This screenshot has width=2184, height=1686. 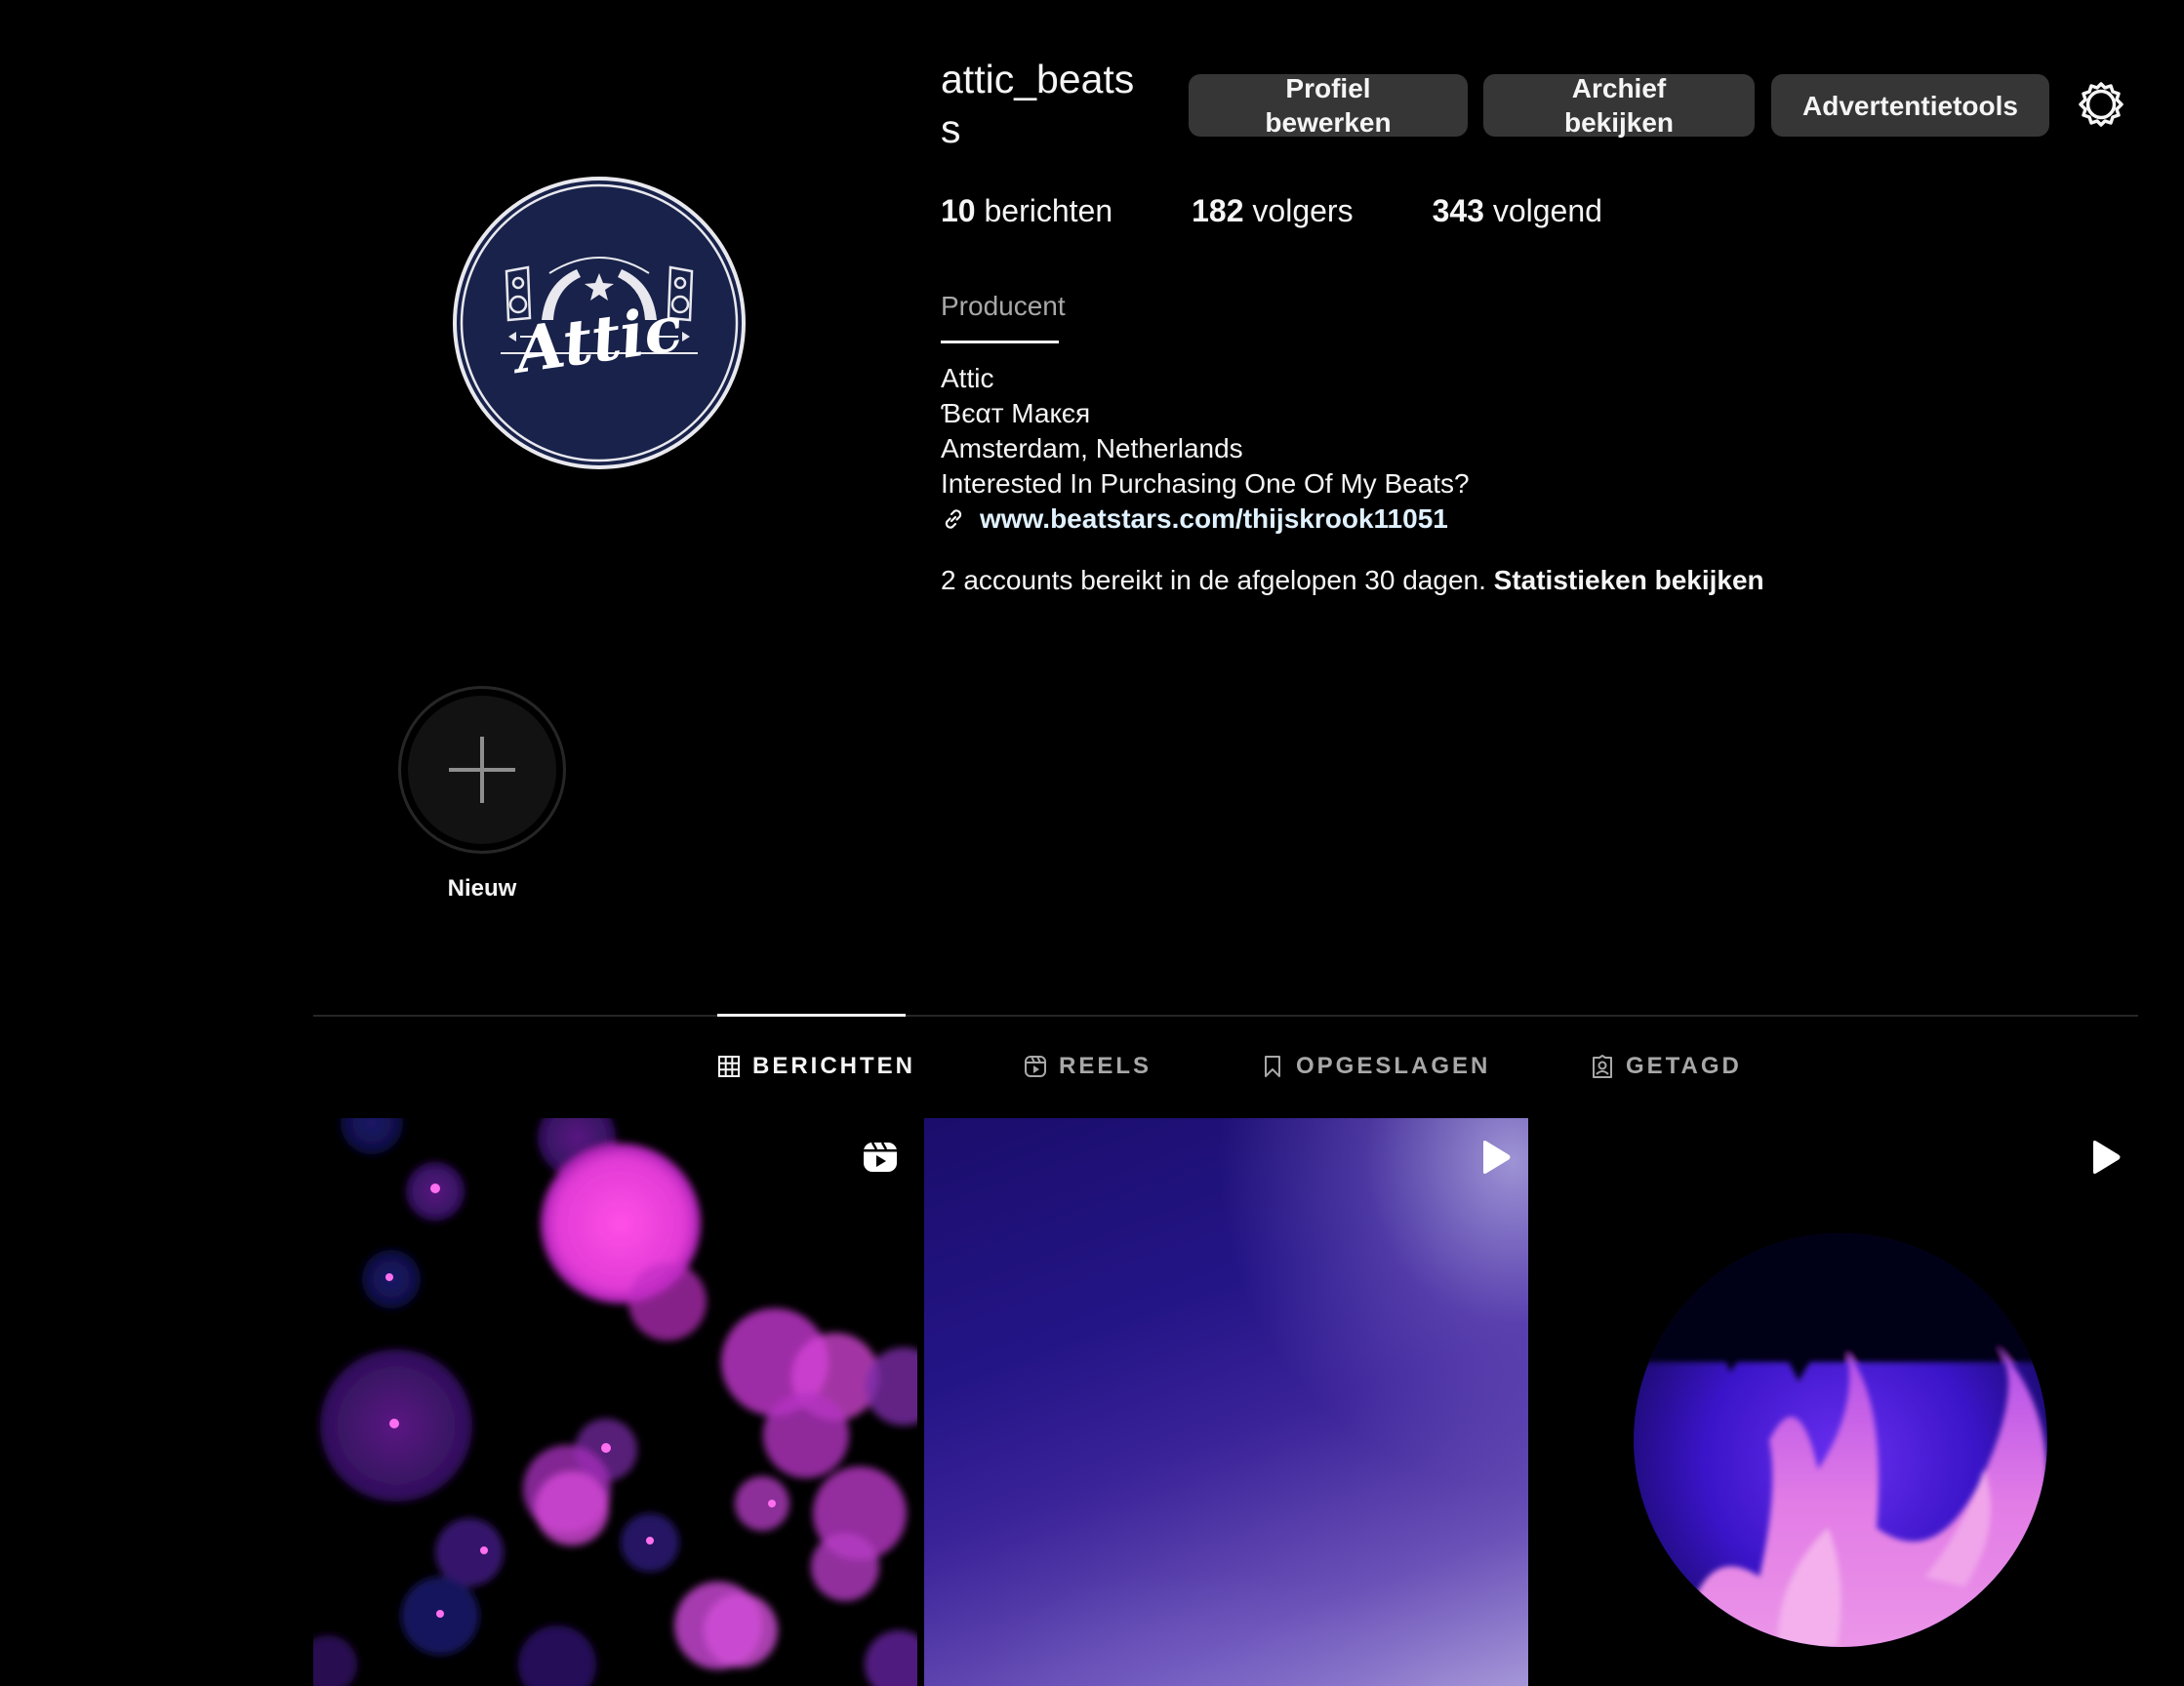 I want to click on tab-posts-label: BERICHTEN, so click(x=834, y=1066).